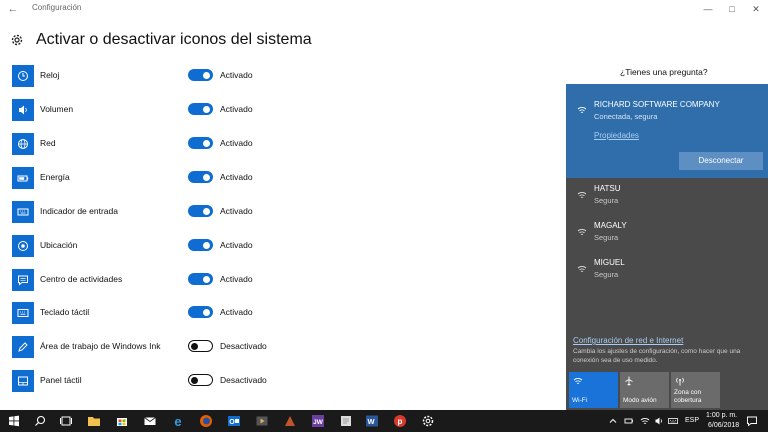  I want to click on setting-row-clock: Reloj Activado, so click(162, 76).